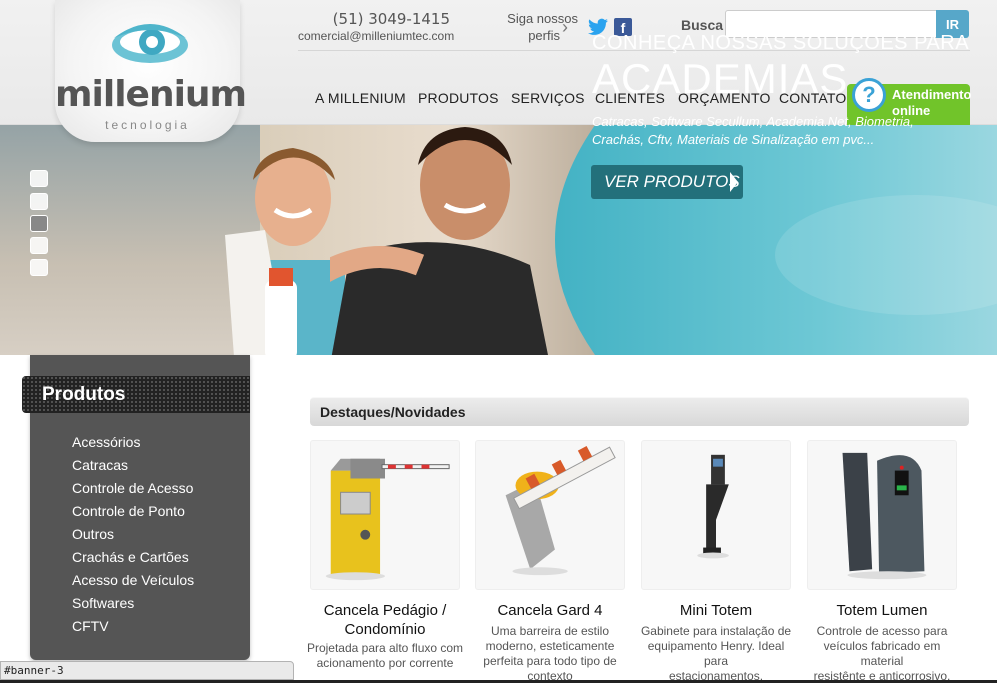  I want to click on product-name-line1: Cancela Pedágio /, so click(385, 610).